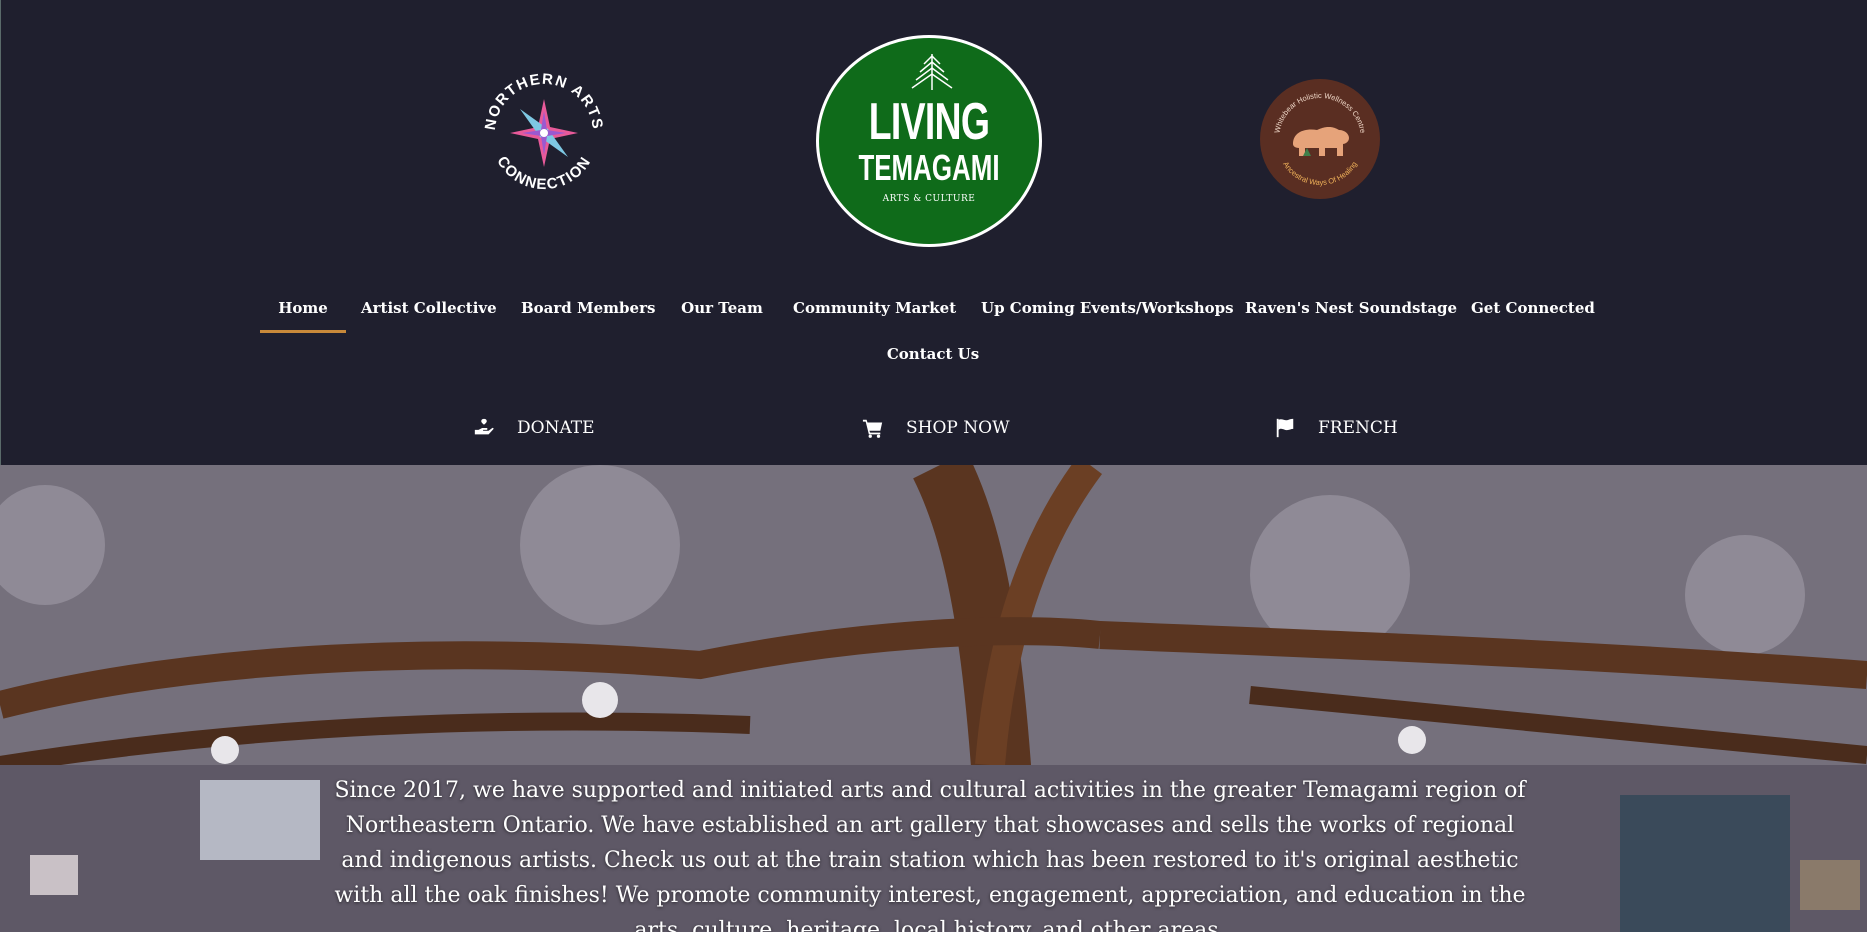  I want to click on nav-artist-collective-label: Artist Collective, so click(429, 308).